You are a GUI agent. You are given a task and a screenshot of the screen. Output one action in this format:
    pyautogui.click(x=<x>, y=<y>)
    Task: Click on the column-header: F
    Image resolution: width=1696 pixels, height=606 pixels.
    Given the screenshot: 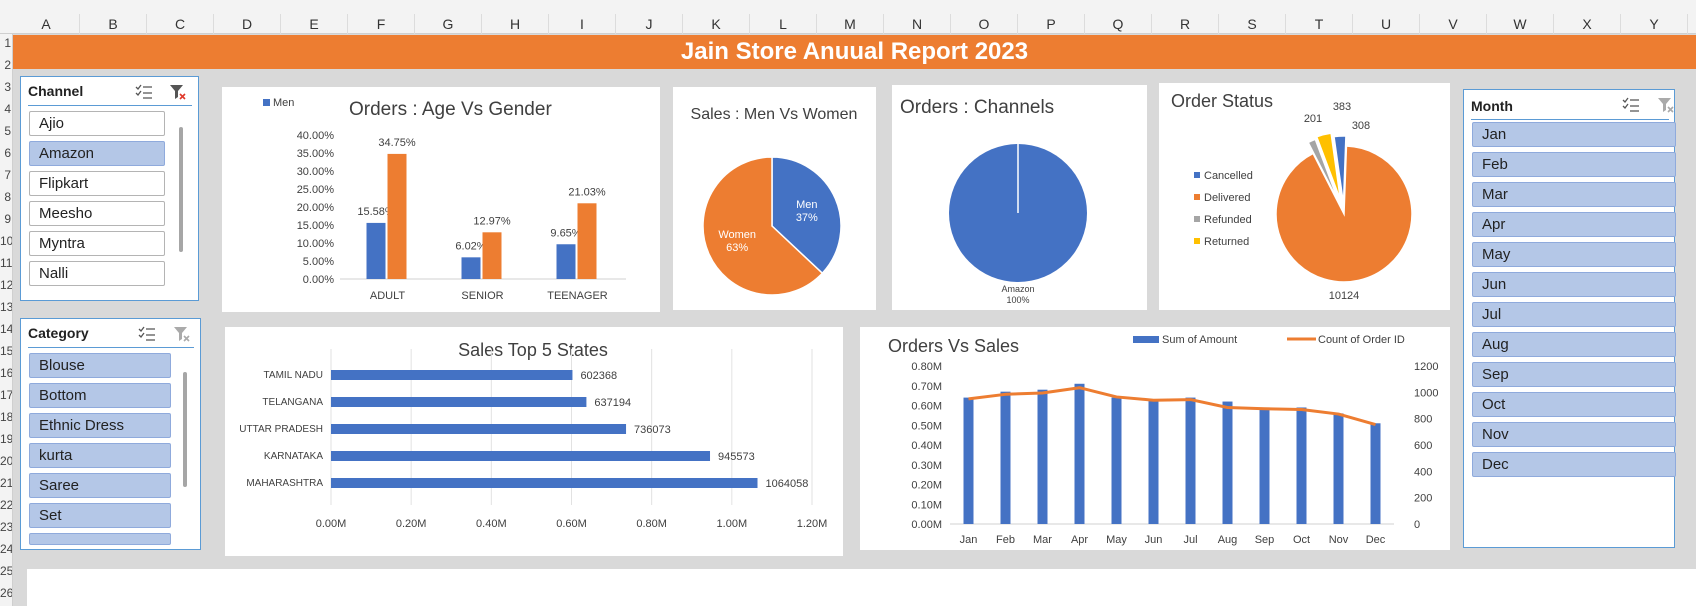 What is the action you would take?
    pyautogui.click(x=381, y=24)
    